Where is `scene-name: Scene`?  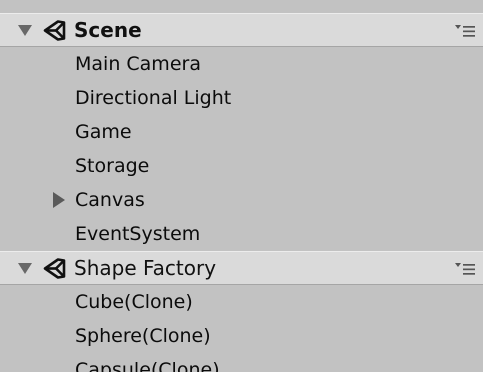 scene-name: Scene is located at coordinates (108, 30).